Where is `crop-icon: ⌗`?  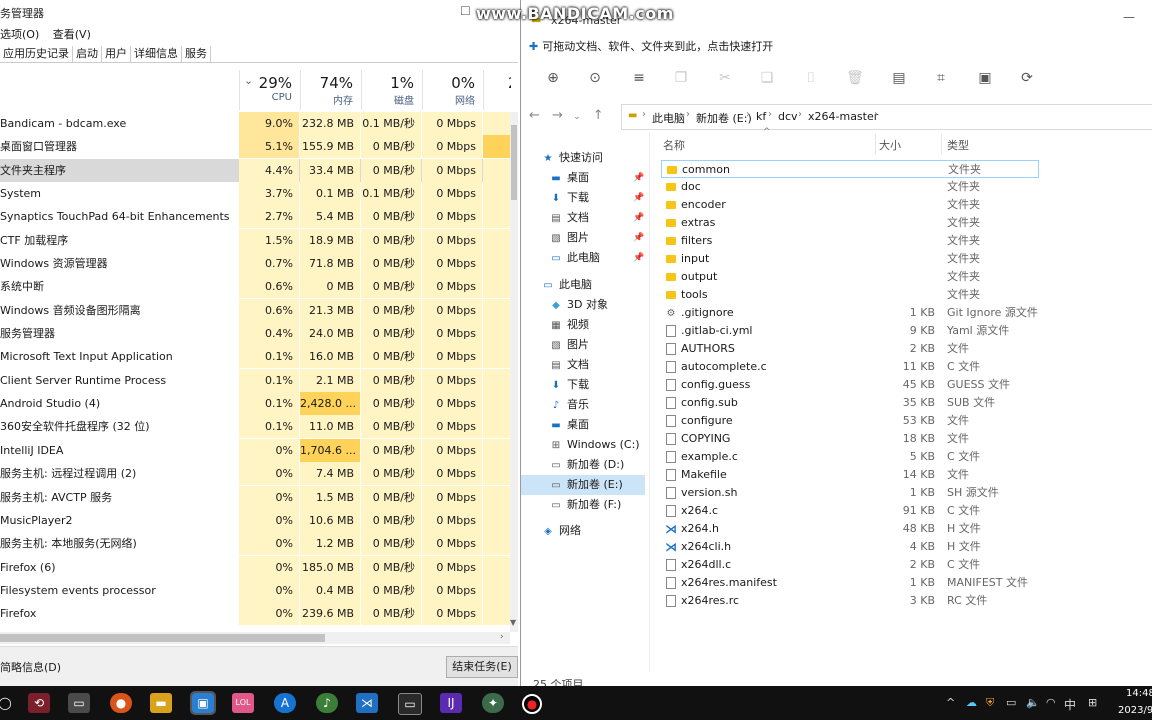 crop-icon: ⌗ is located at coordinates (941, 78).